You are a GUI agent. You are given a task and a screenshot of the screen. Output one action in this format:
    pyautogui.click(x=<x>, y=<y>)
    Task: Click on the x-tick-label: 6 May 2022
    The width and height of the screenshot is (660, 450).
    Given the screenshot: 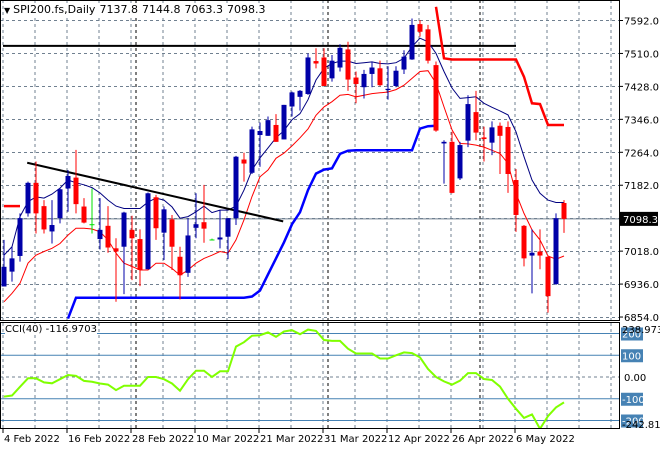 What is the action you would take?
    pyautogui.click(x=545, y=439)
    